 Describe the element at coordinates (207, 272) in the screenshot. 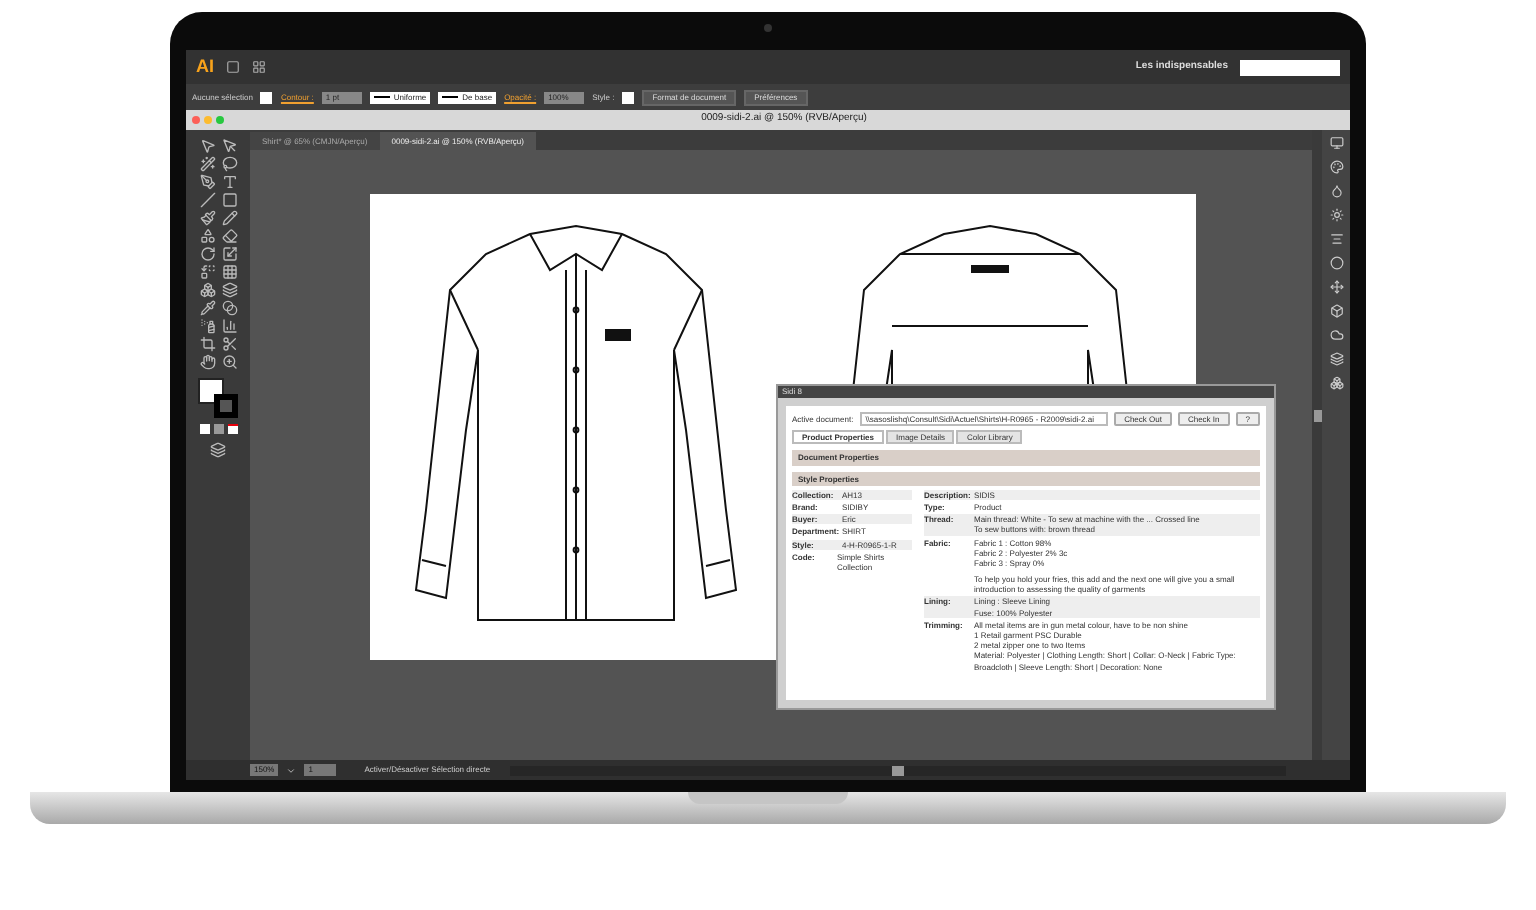

I see `replace-icon` at that location.